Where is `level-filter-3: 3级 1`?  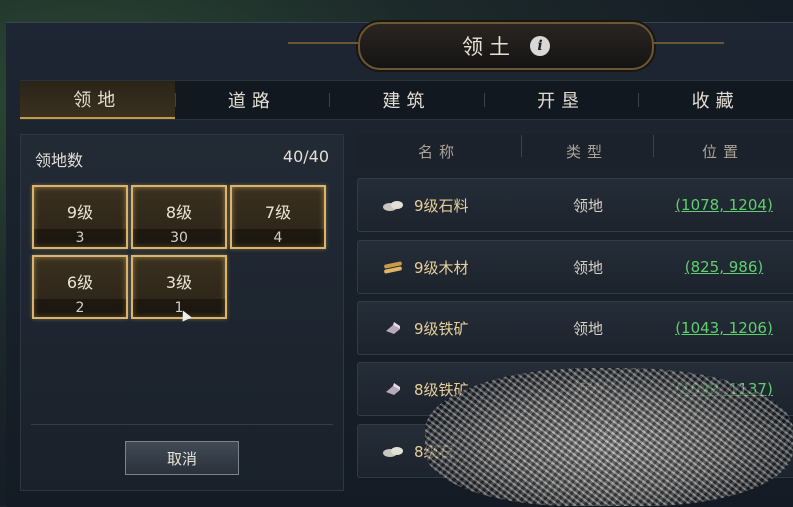 level-filter-3: 3级 1 is located at coordinates (179, 287).